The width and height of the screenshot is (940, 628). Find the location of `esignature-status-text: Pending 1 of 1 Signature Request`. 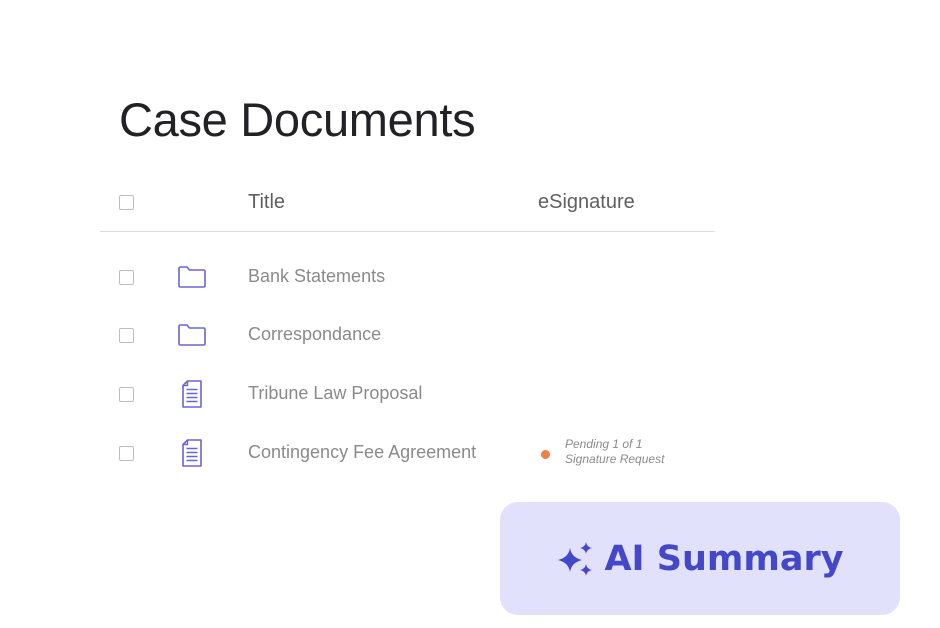

esignature-status-text: Pending 1 of 1 Signature Request is located at coordinates (614, 452).